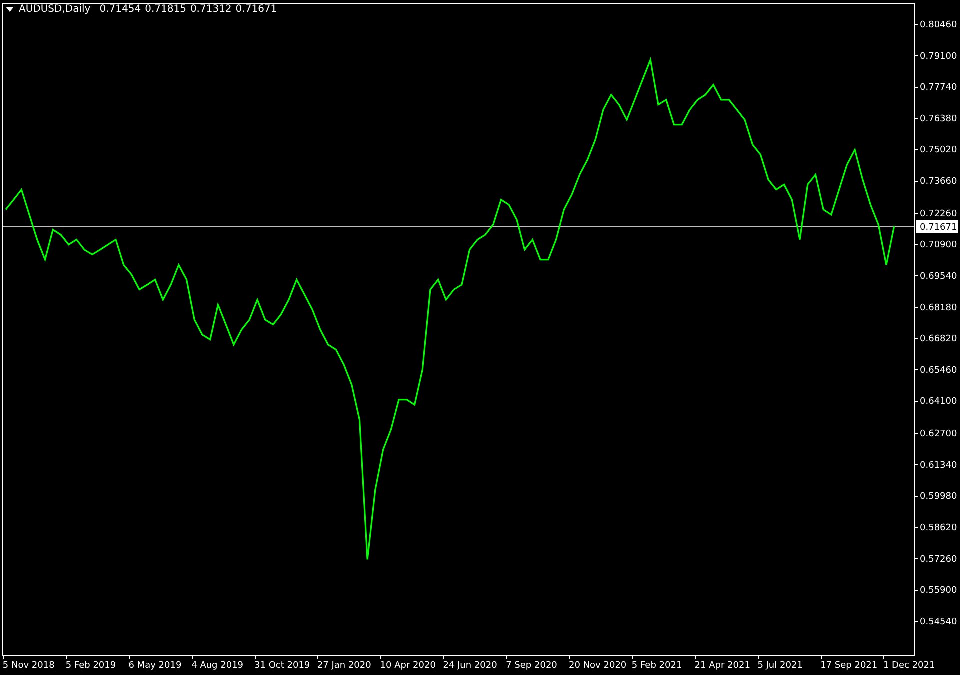 Image resolution: width=960 pixels, height=675 pixels. Describe the element at coordinates (939, 622) in the screenshot. I see `price-tick-label: 0.54540` at that location.